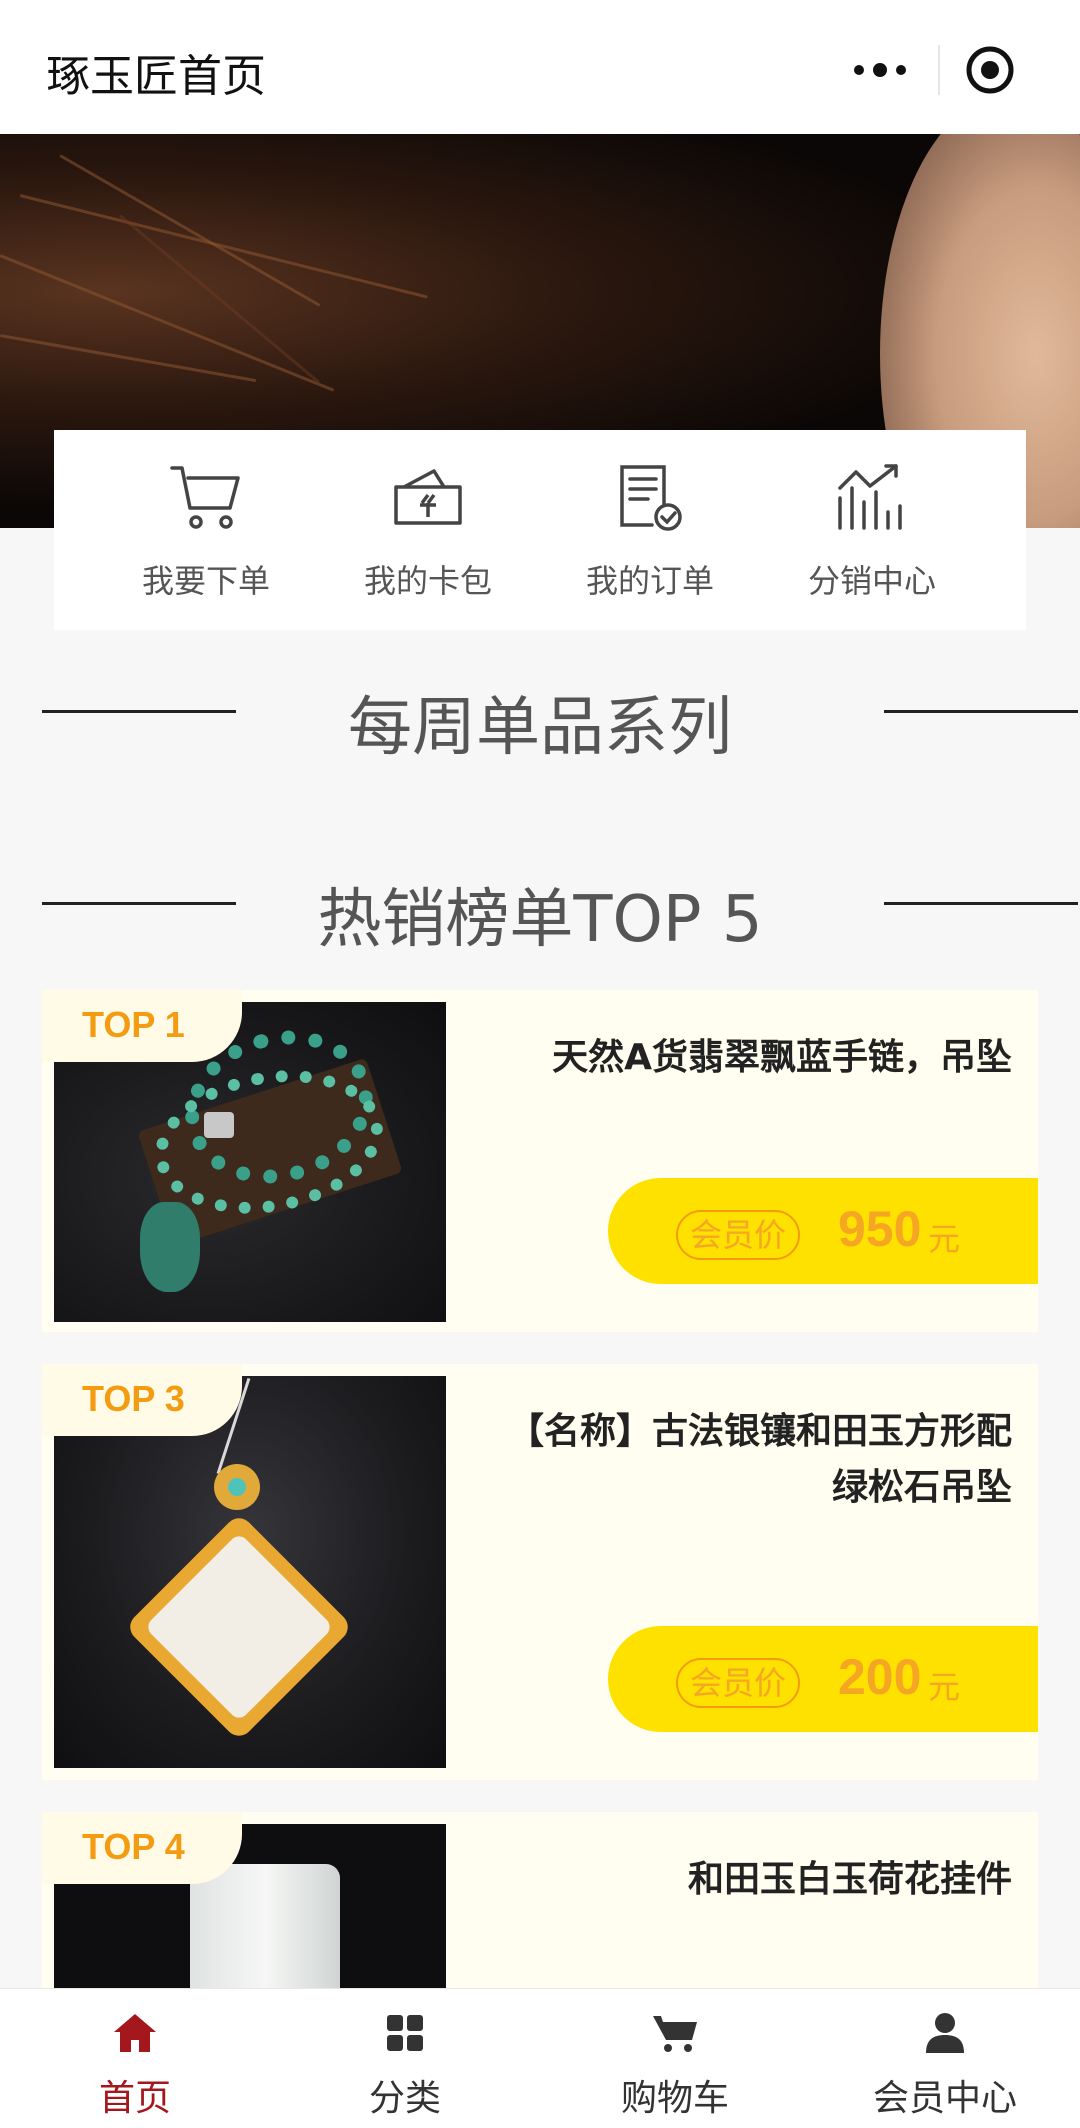 This screenshot has height=2128, width=1080. Describe the element at coordinates (650, 497) in the screenshot. I see `order-check-icon` at that location.